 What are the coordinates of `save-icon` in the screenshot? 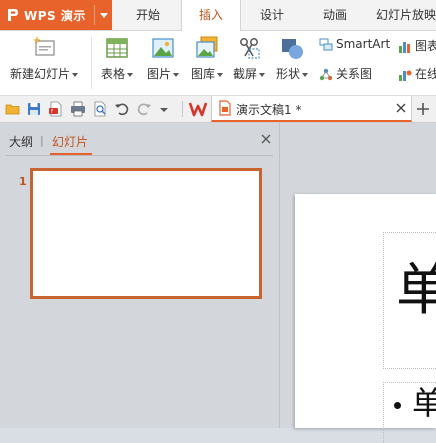 It's located at (34, 109).